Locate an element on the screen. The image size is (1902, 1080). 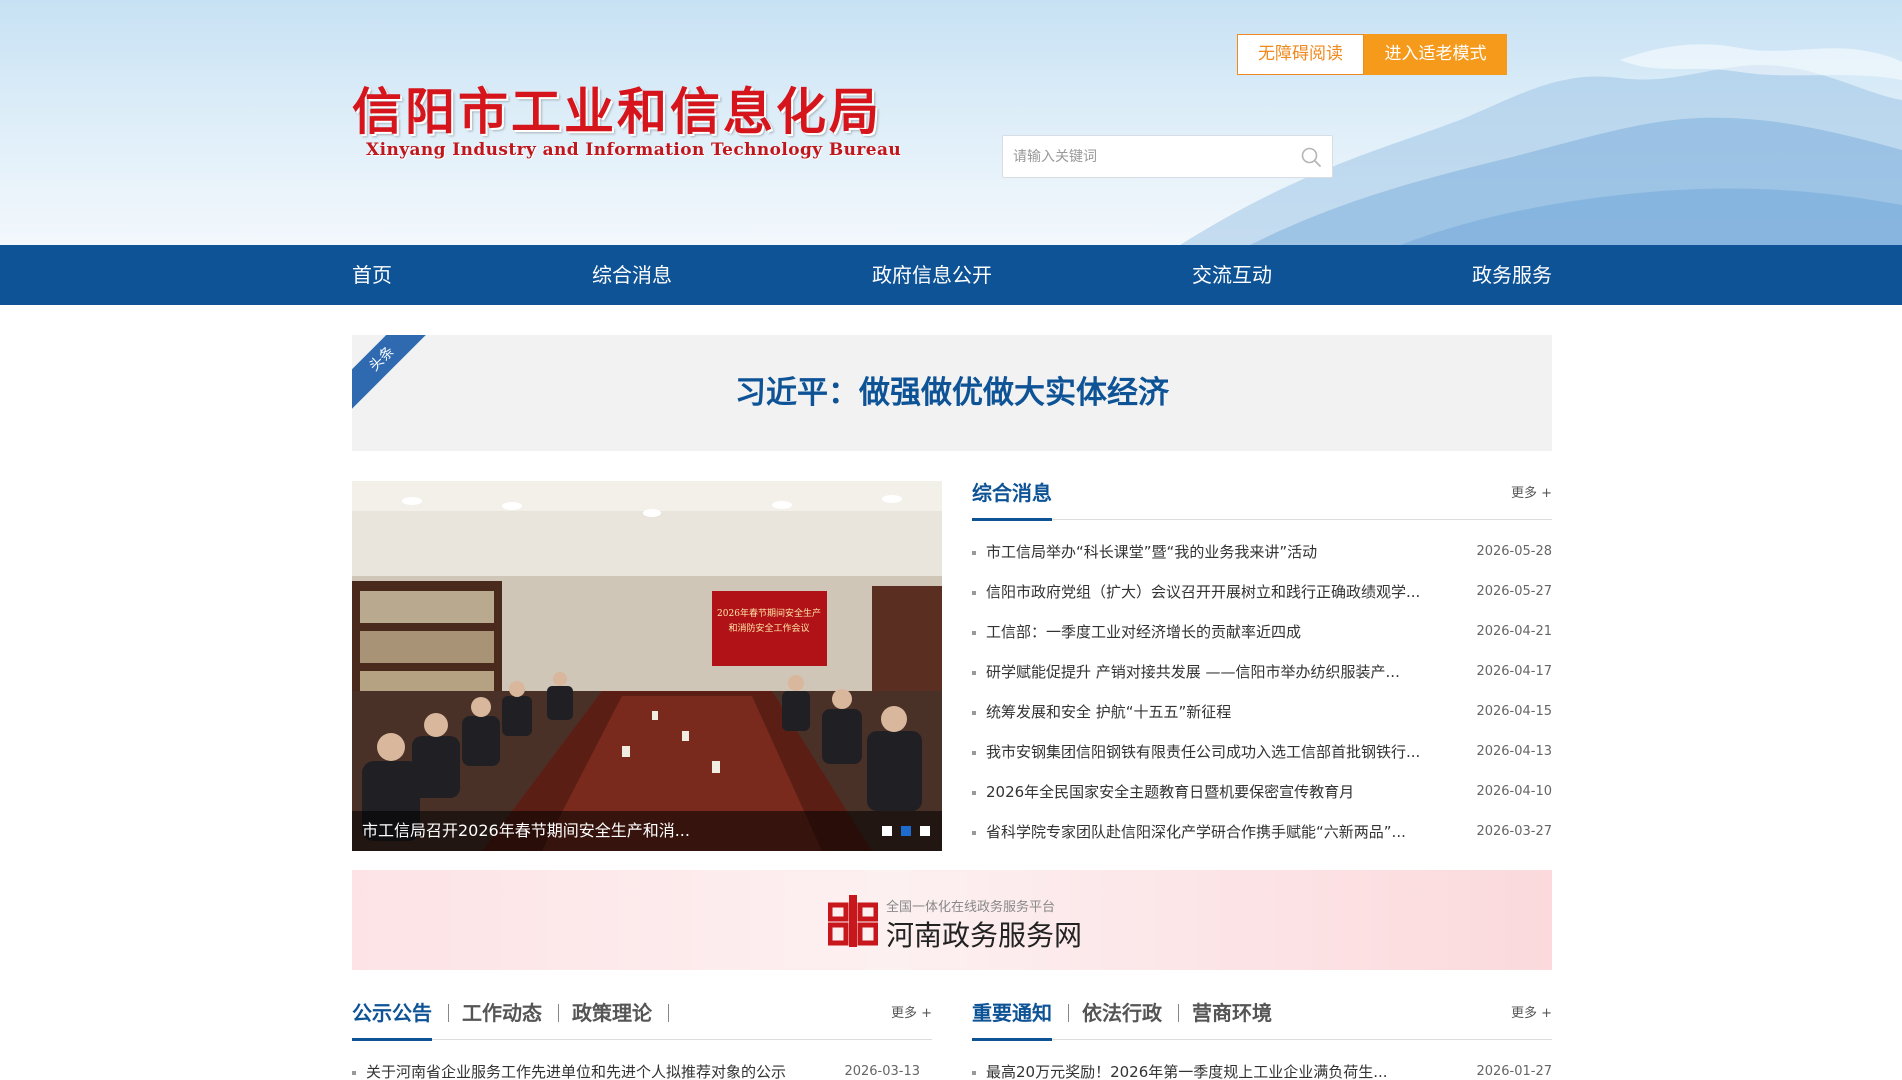
headline-banner: 头条 习近平：做强做优做大实体经济 is located at coordinates (952, 393).